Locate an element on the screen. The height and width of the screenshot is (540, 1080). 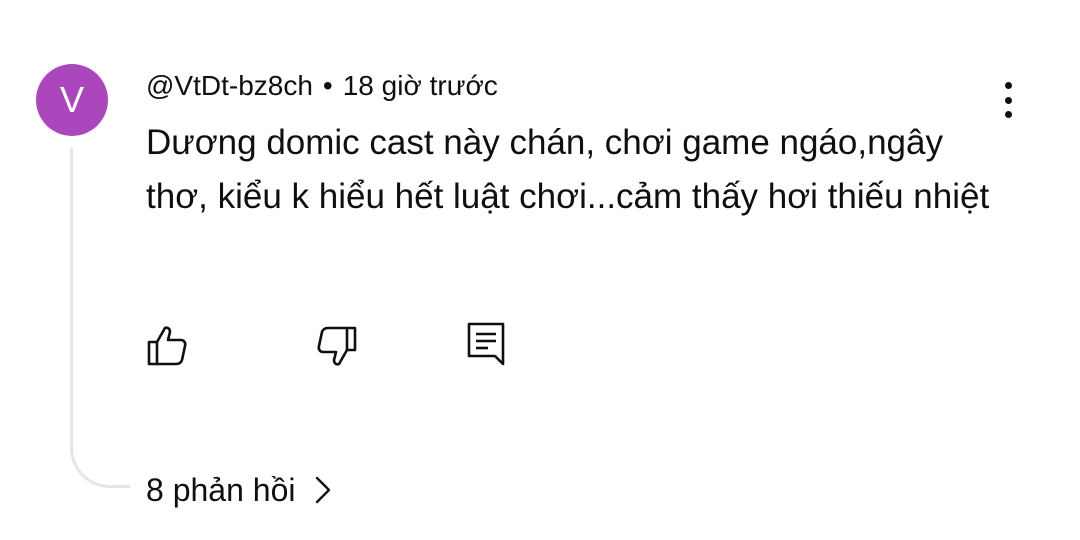
thumbs-down-icon is located at coordinates (337, 346).